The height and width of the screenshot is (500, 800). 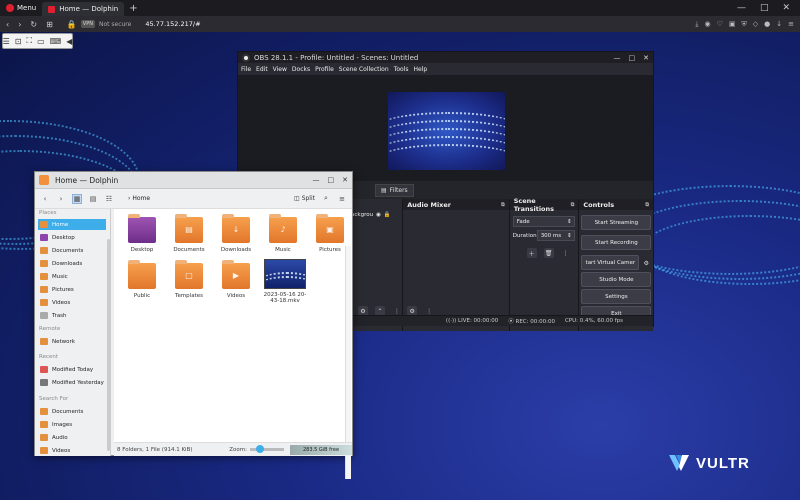 I want to click on search-images: Images, so click(x=72, y=424).